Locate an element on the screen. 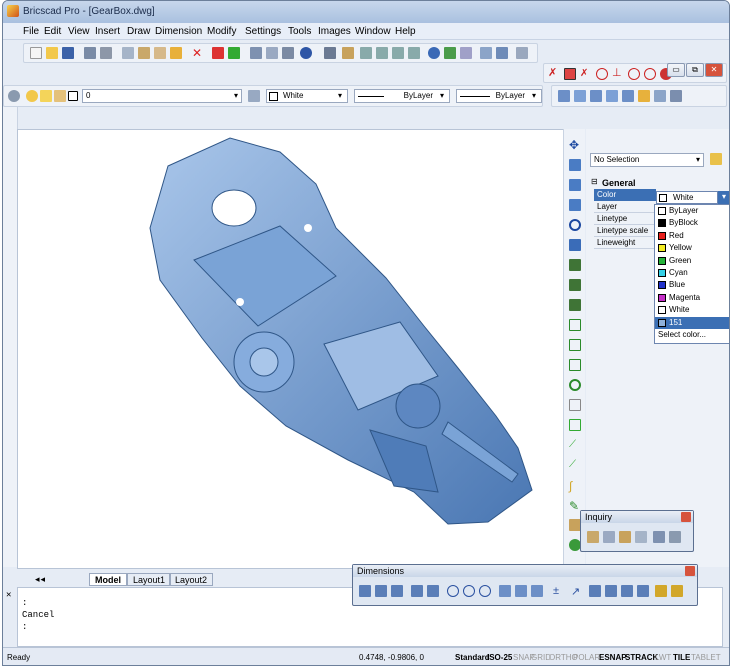  quick-select-icon is located at coordinates (716, 159).